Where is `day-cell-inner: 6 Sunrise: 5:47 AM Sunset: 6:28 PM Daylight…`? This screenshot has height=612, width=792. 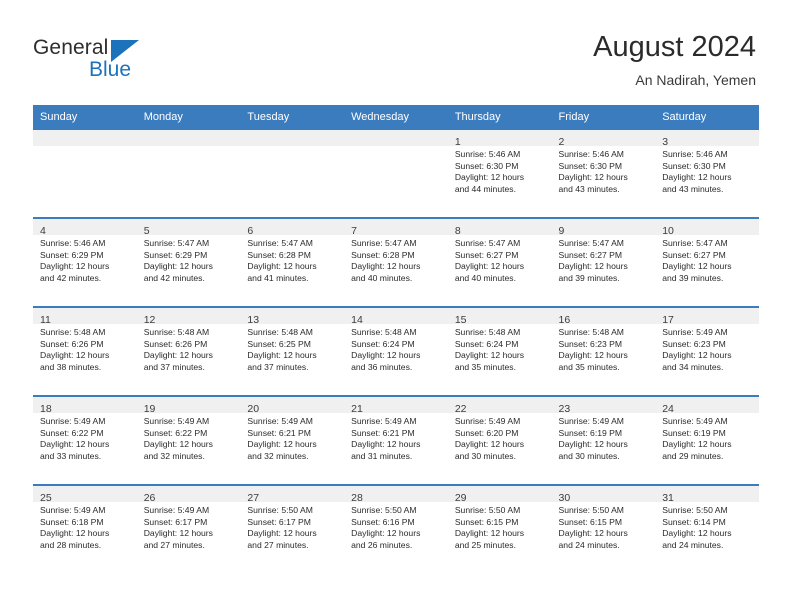
day-cell-inner: 6 Sunrise: 5:47 AM Sunset: 6:28 PM Daylight… is located at coordinates (292, 262).